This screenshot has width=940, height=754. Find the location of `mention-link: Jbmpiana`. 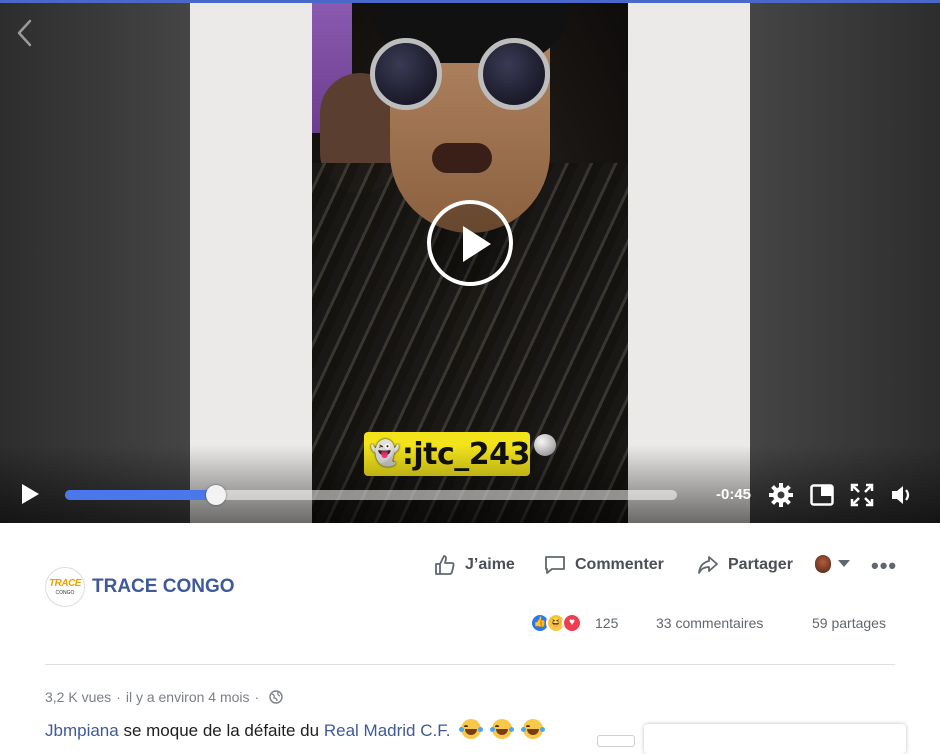

mention-link: Jbmpiana is located at coordinates (82, 730).